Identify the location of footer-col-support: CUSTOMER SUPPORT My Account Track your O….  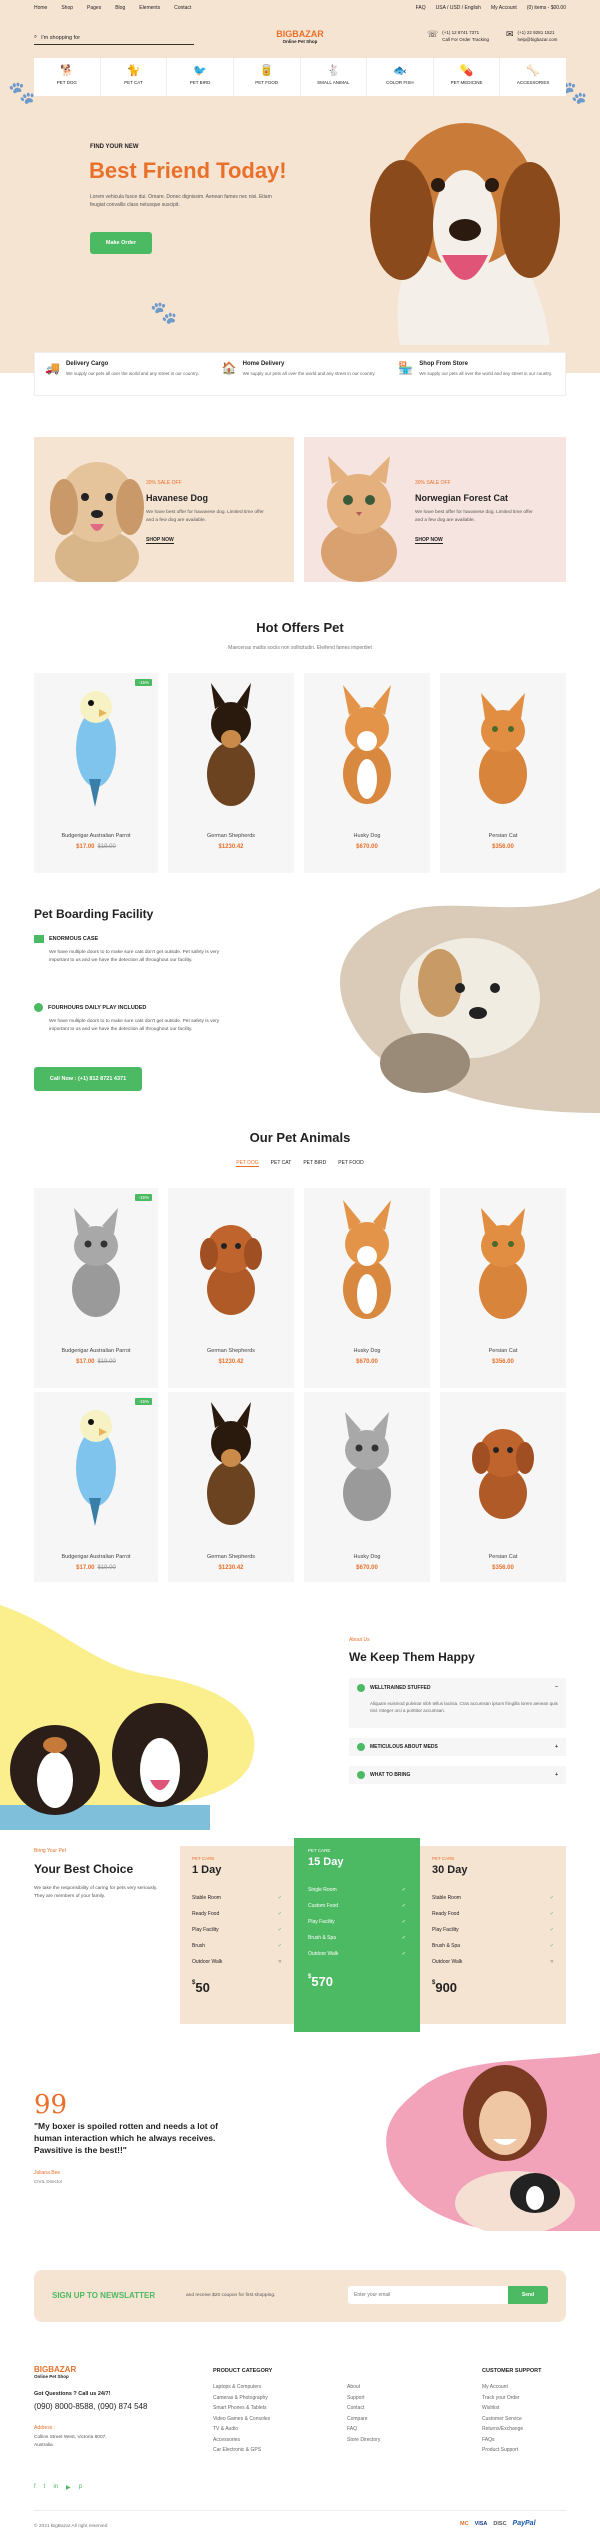
(512, 2412).